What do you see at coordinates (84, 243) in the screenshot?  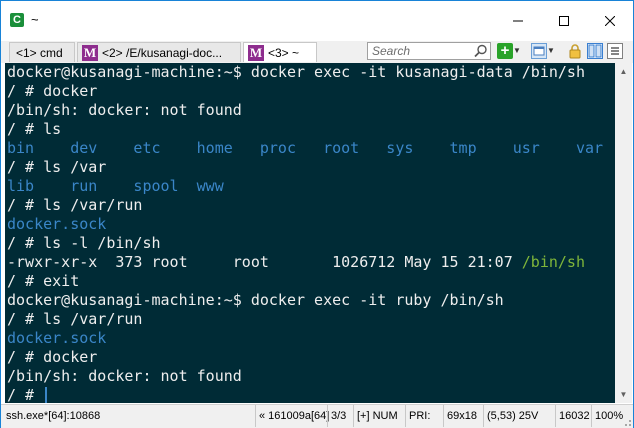 I see `terminal-text: / # ls -l /bin/sh` at bounding box center [84, 243].